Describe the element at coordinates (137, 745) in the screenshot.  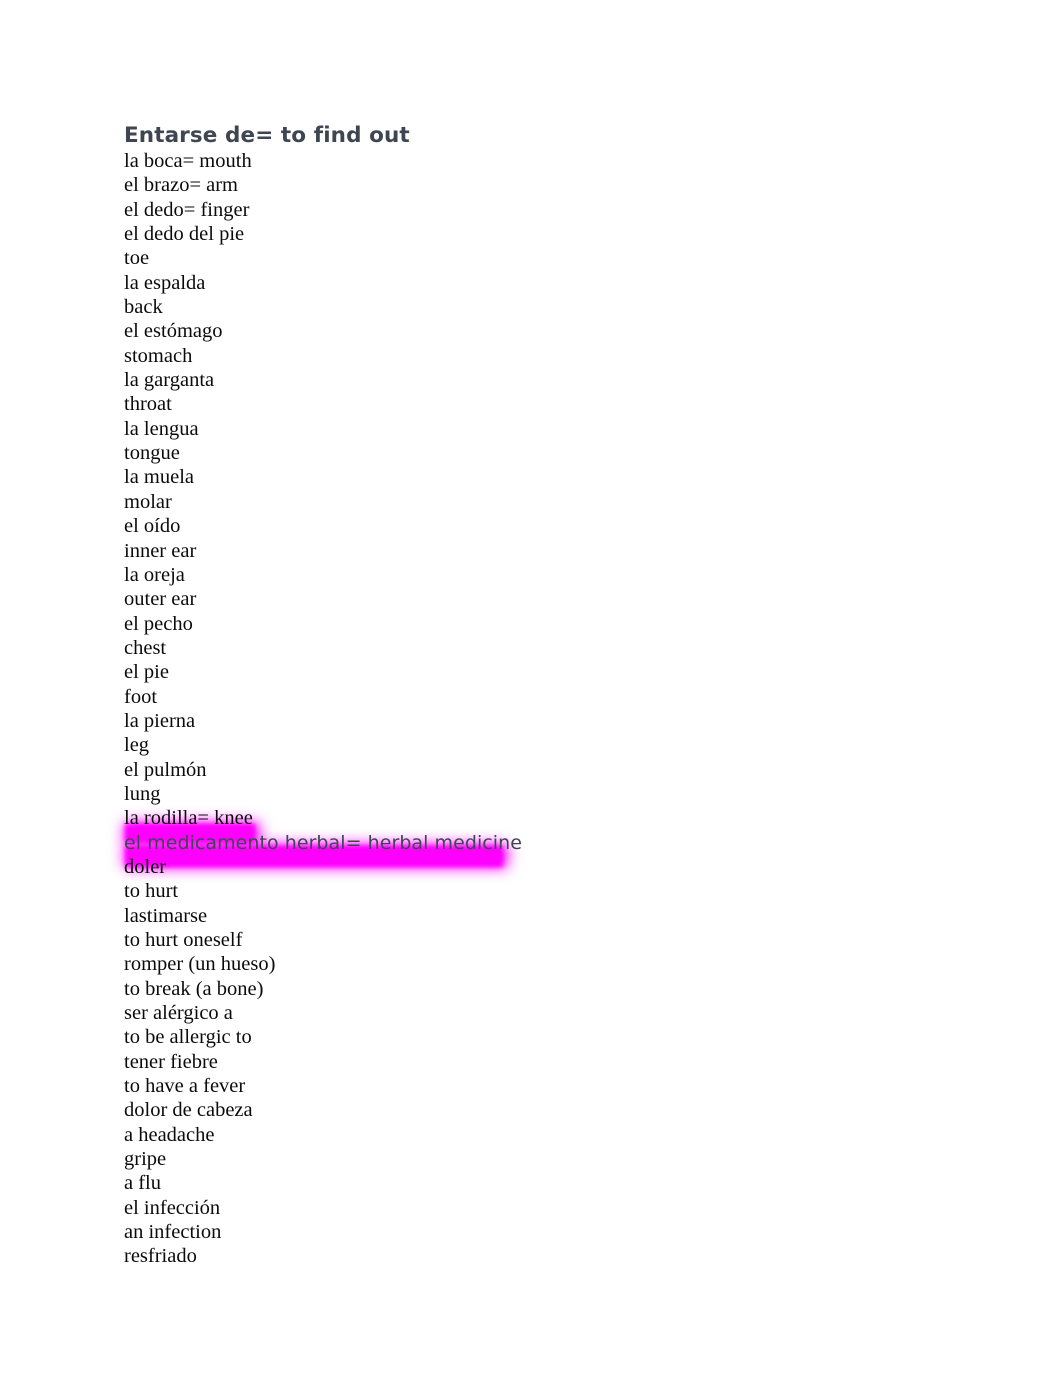
I see `vocabulary-line: leg` at that location.